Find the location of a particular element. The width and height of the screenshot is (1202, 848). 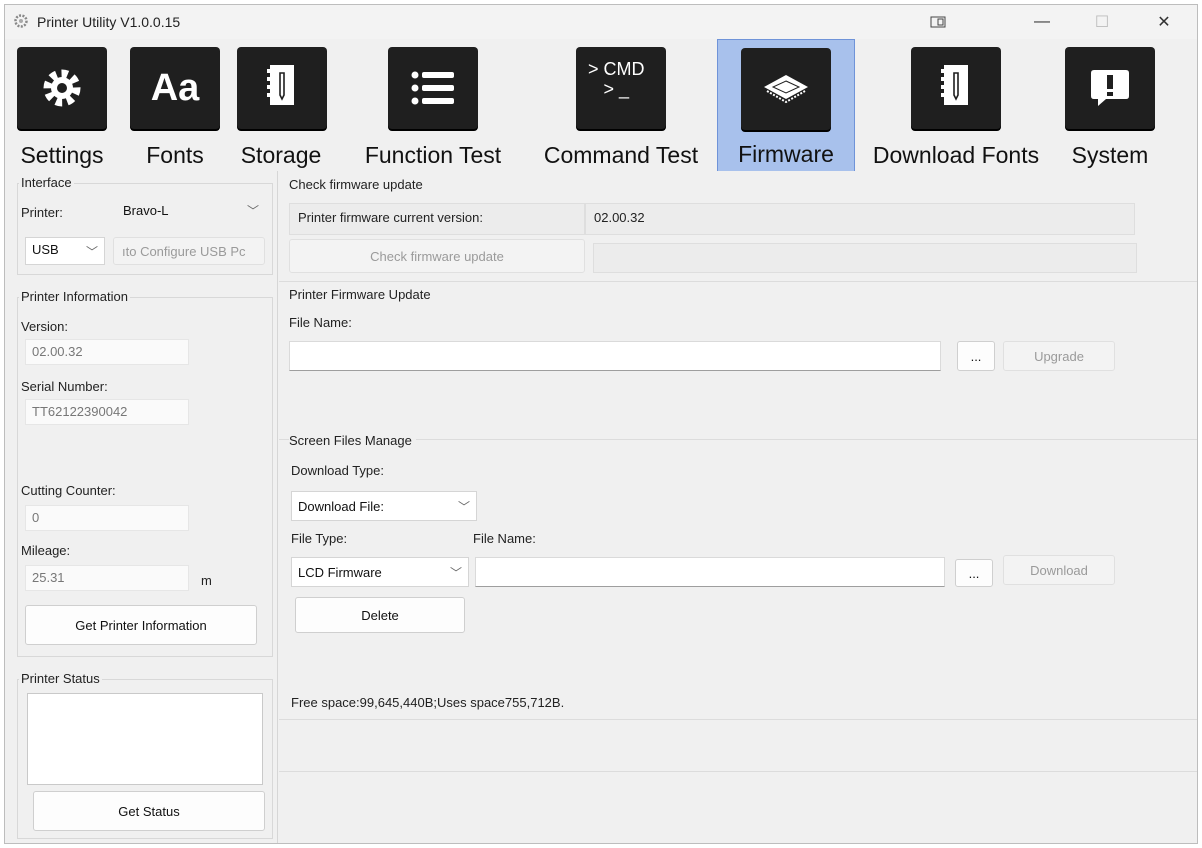

download-button: Download is located at coordinates (1059, 570).